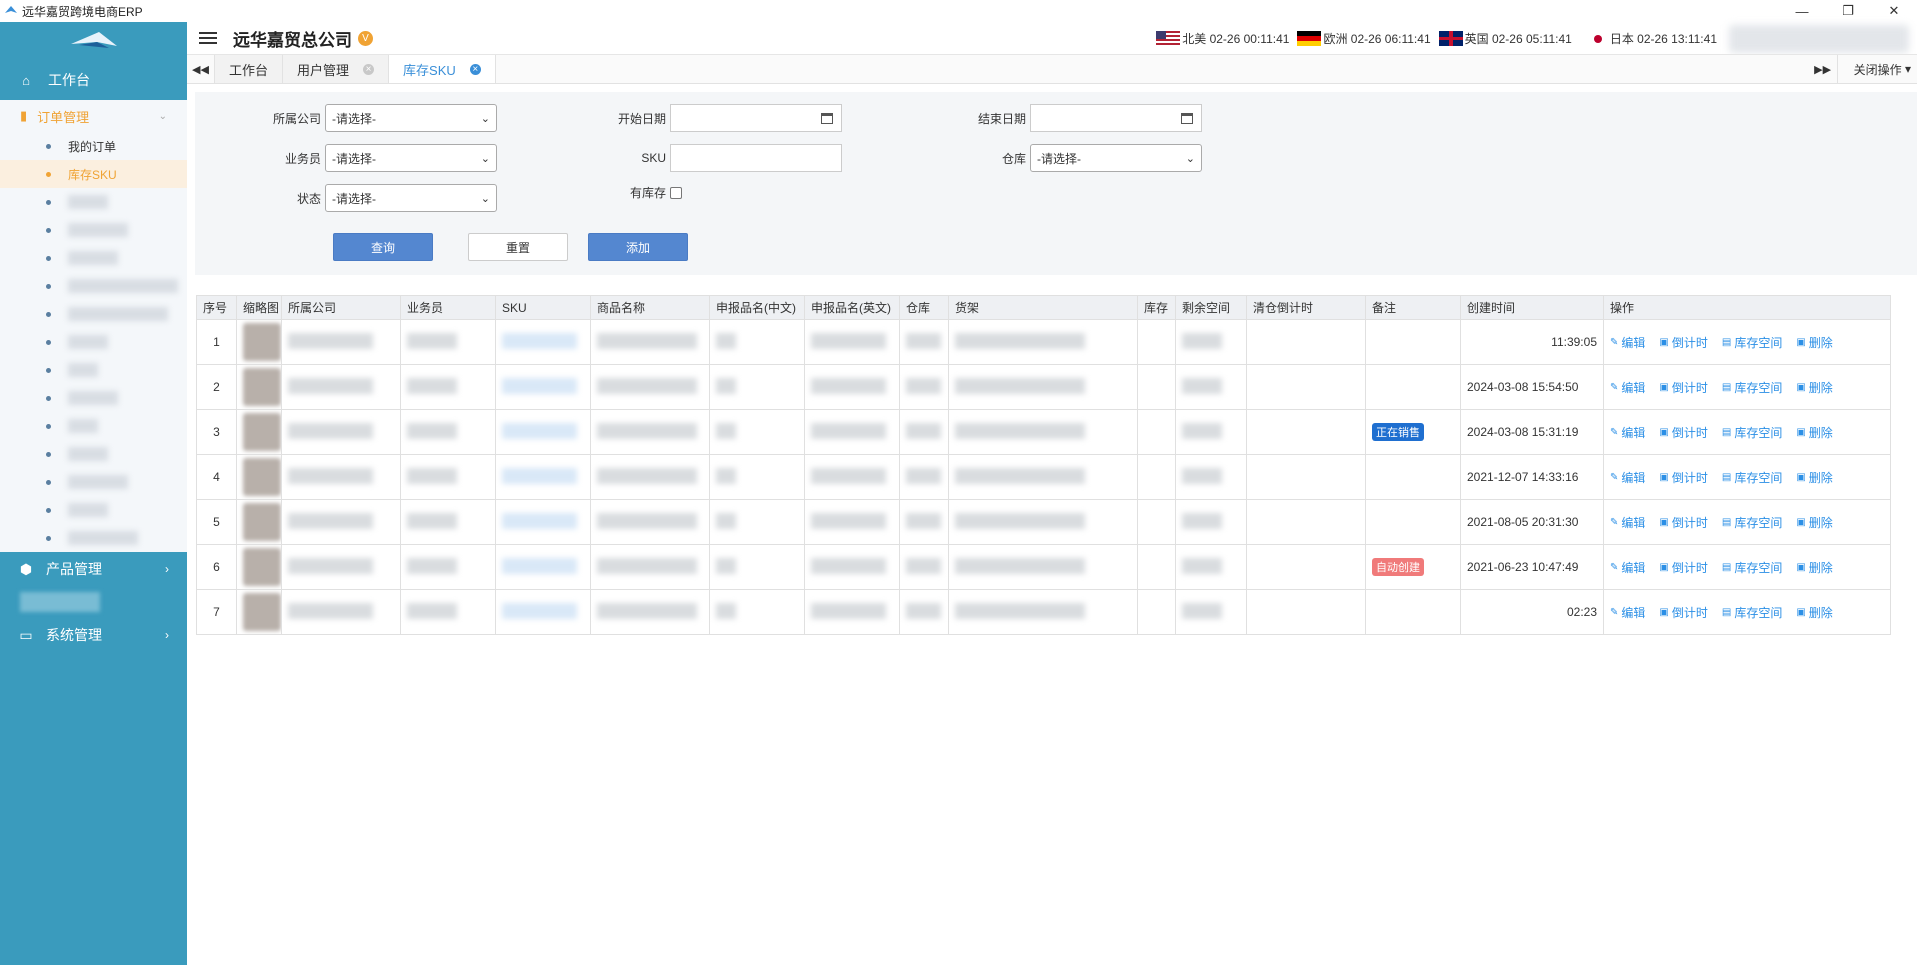 The image size is (1917, 965). Describe the element at coordinates (756, 118) in the screenshot. I see `start-date-input` at that location.